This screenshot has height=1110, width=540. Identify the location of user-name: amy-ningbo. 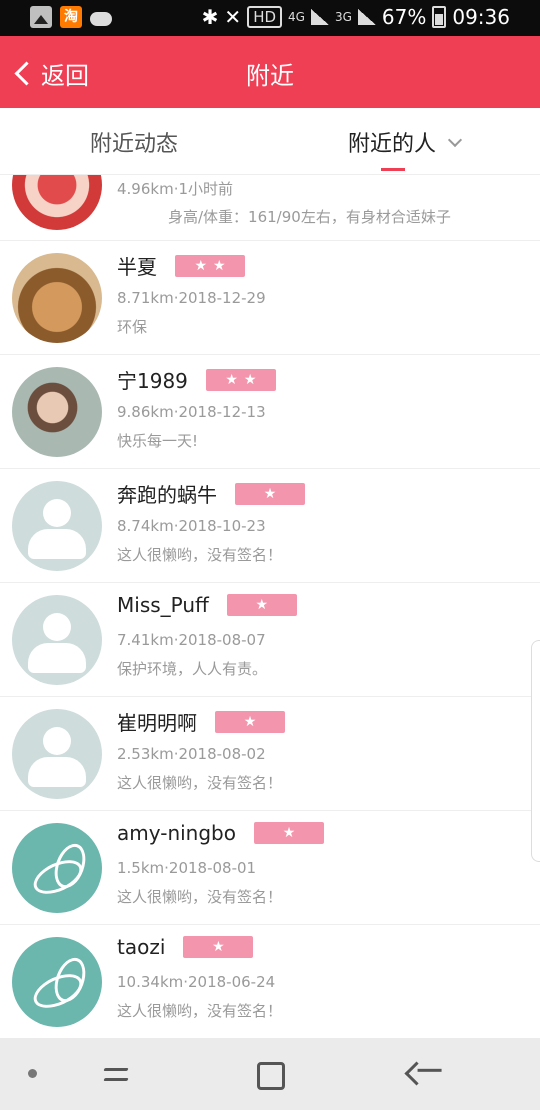
(176, 833).